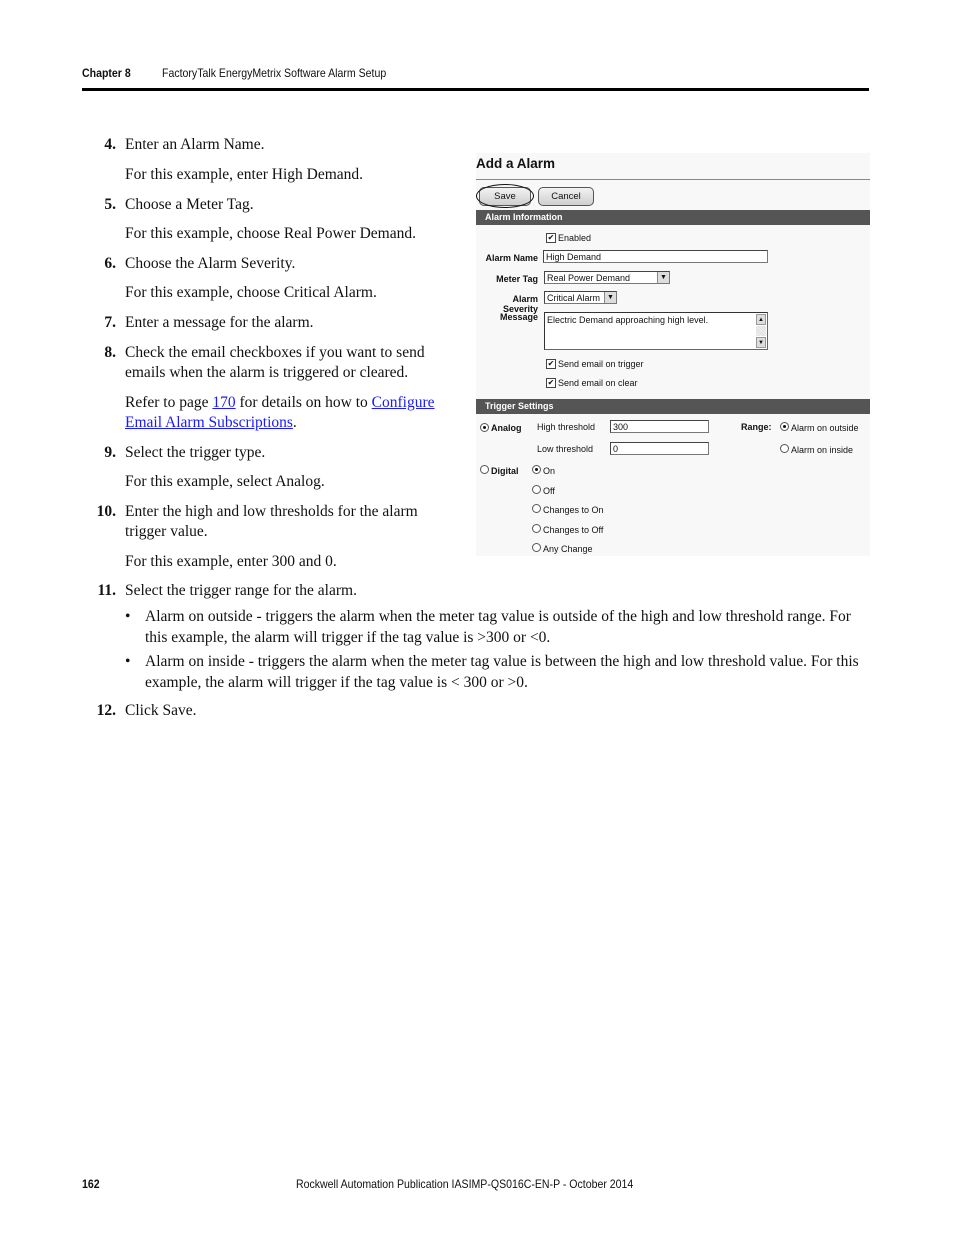  What do you see at coordinates (566, 427) in the screenshot?
I see `high-threshold-label: High threshold` at bounding box center [566, 427].